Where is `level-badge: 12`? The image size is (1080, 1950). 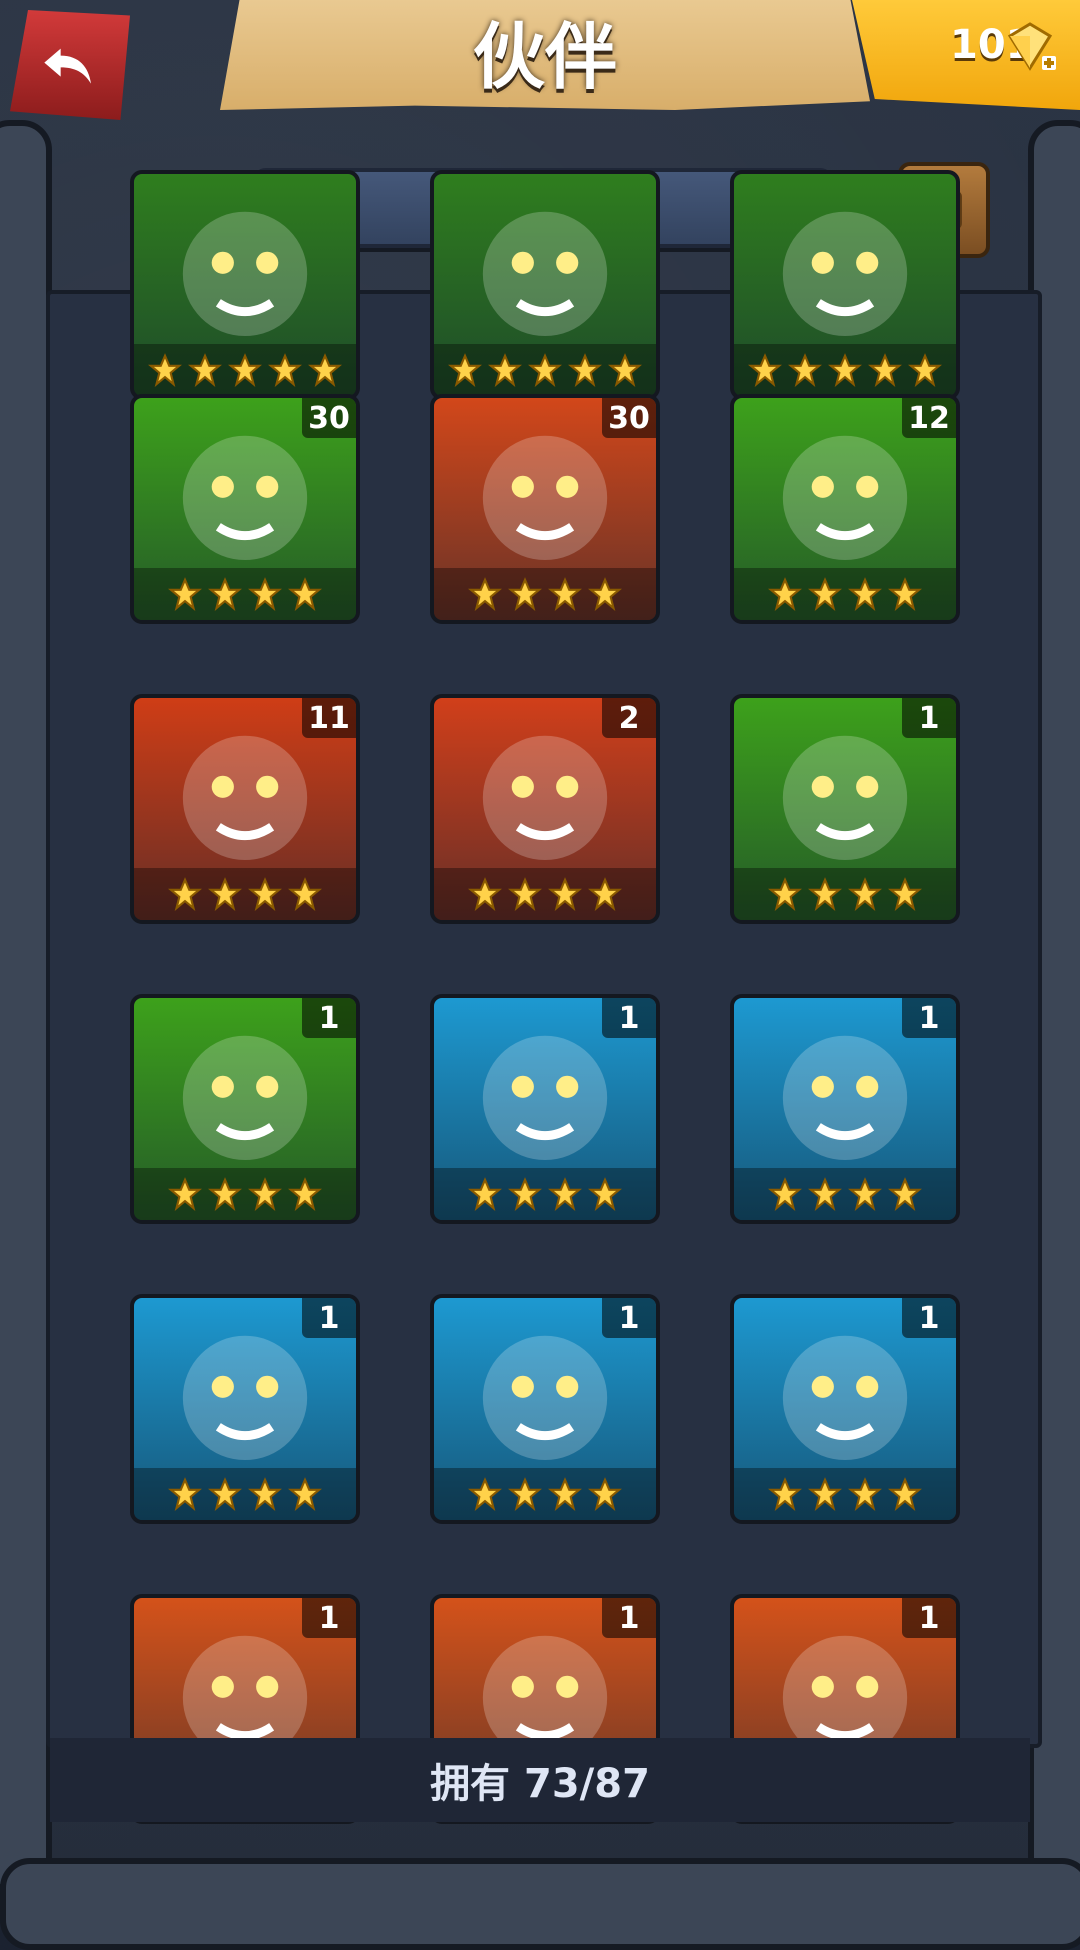
level-badge: 12 is located at coordinates (929, 418).